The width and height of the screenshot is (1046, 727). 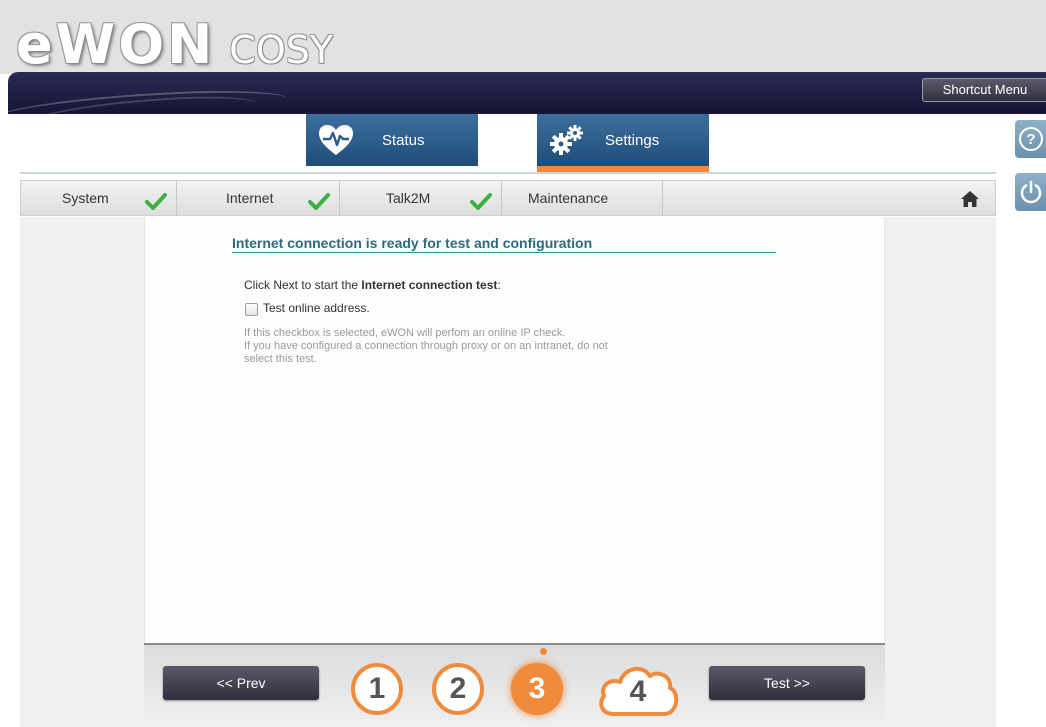 What do you see at coordinates (241, 683) in the screenshot?
I see `prev-button: << Prev` at bounding box center [241, 683].